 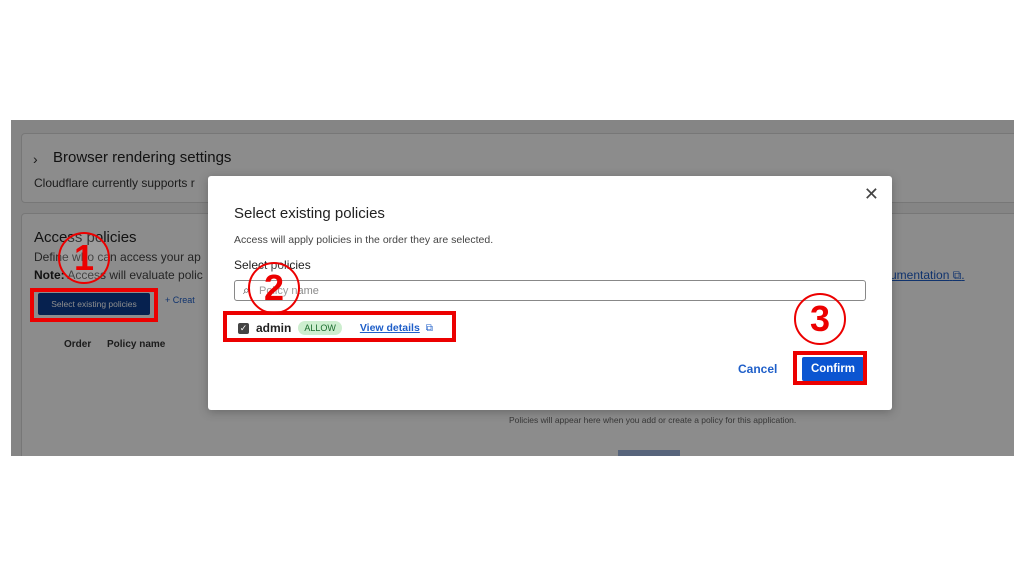 I want to click on policy-search-box: ⌕, so click(x=550, y=290).